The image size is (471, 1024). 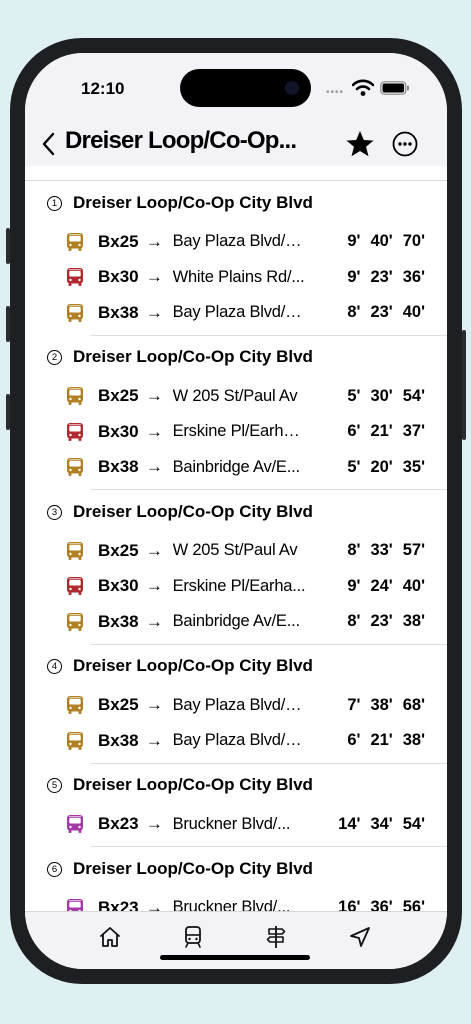 I want to click on departure-row: Bx23 → Bruckner Blvd/... 16' 36' 56', so click(x=247, y=900).